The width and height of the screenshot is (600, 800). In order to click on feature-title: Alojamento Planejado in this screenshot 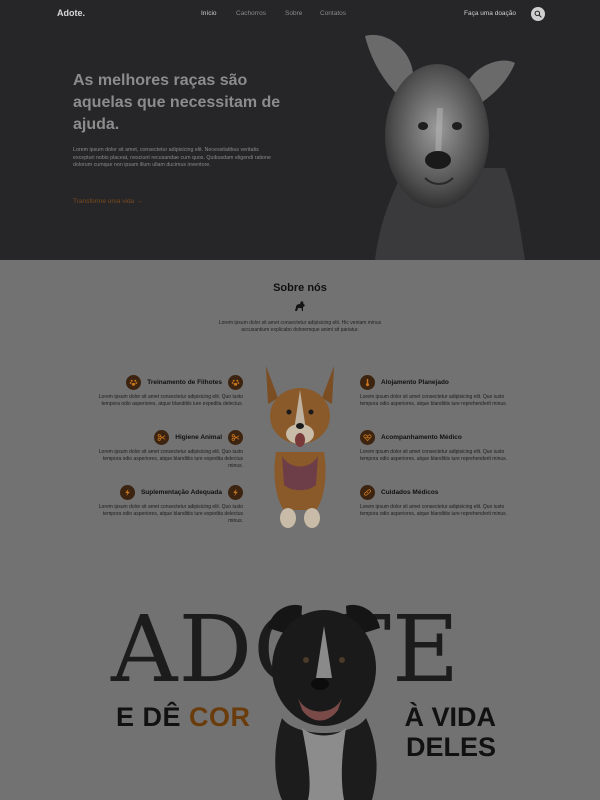, I will do `click(415, 382)`.